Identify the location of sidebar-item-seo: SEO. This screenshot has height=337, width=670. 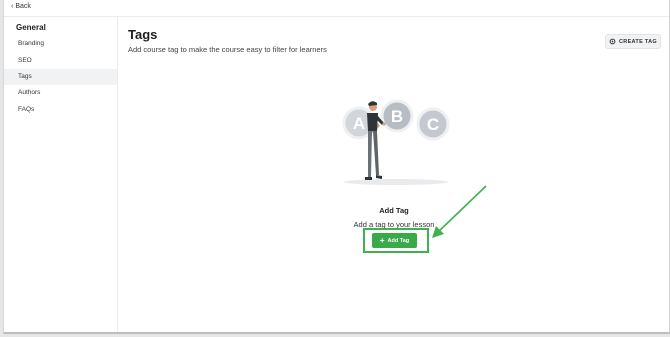
(60, 61).